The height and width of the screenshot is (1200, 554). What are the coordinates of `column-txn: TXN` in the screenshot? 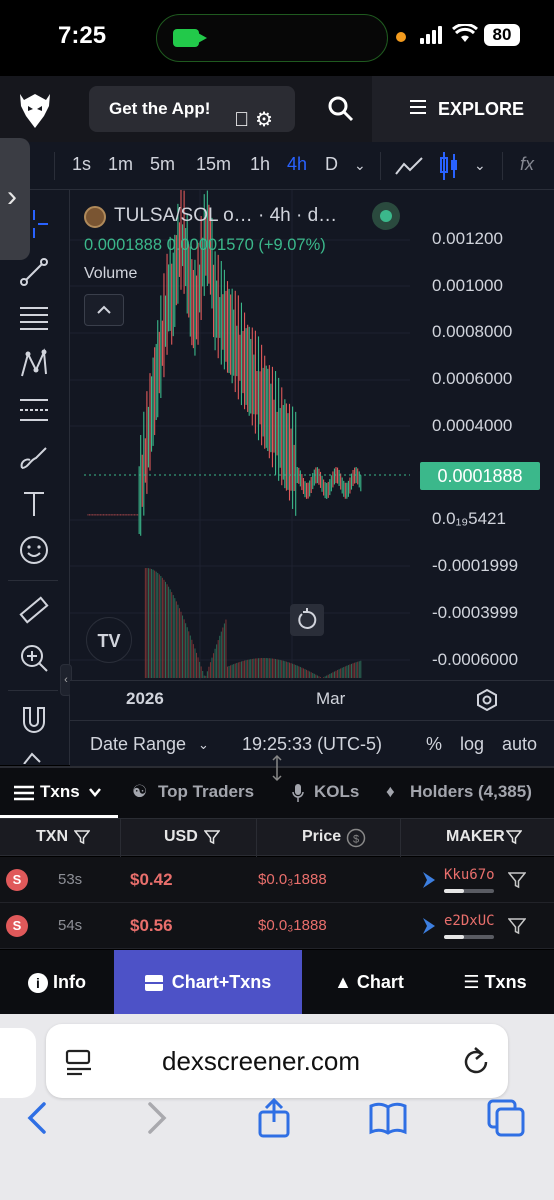 It's located at (52, 837).